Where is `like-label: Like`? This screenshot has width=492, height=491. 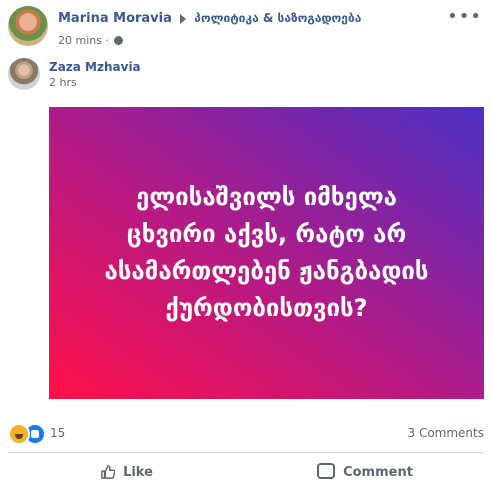 like-label: Like is located at coordinates (138, 472).